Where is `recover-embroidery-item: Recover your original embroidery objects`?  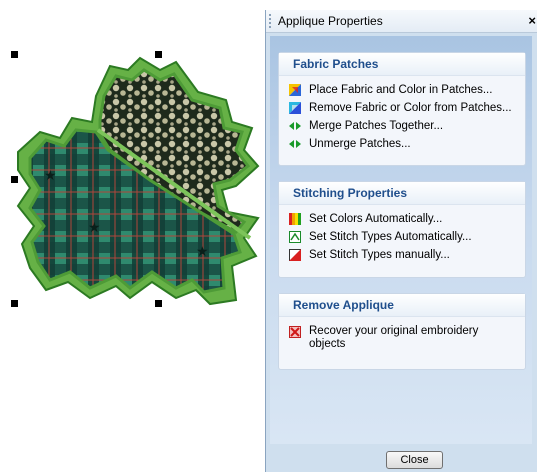 recover-embroidery-item: Recover your original embroidery objects is located at coordinates (402, 338).